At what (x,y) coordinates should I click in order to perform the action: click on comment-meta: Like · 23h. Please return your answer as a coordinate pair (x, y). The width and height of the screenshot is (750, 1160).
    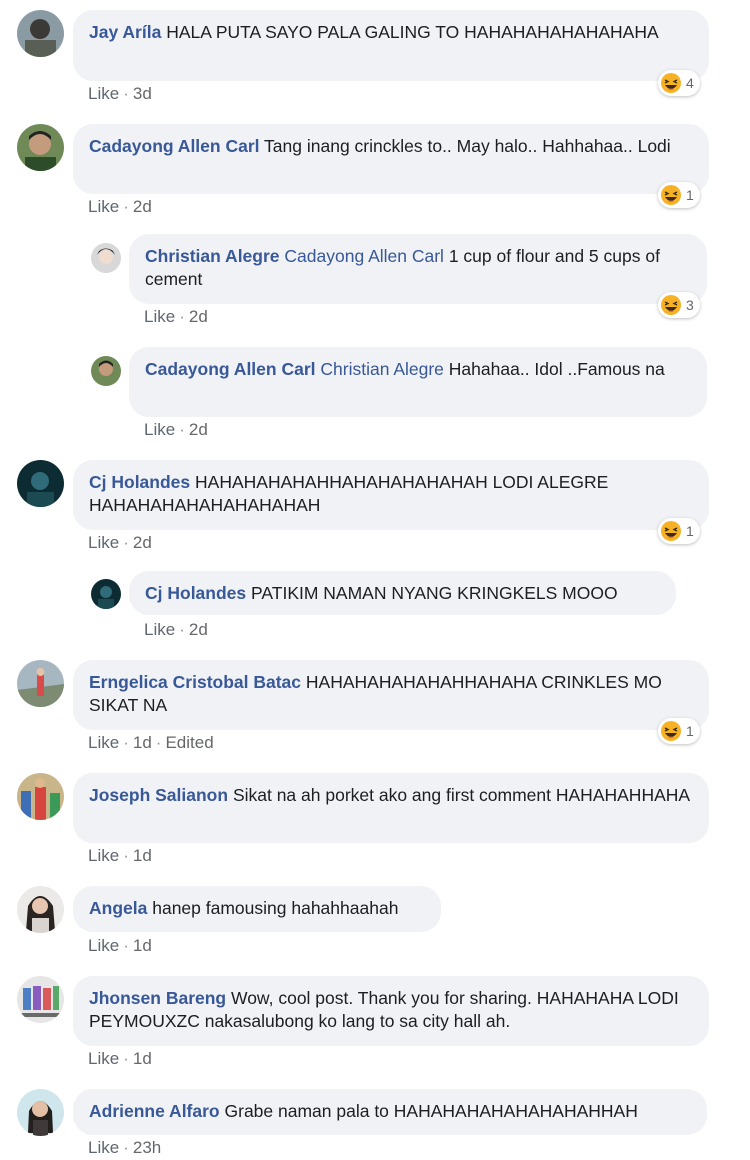
    Looking at the image, I should click on (124, 1148).